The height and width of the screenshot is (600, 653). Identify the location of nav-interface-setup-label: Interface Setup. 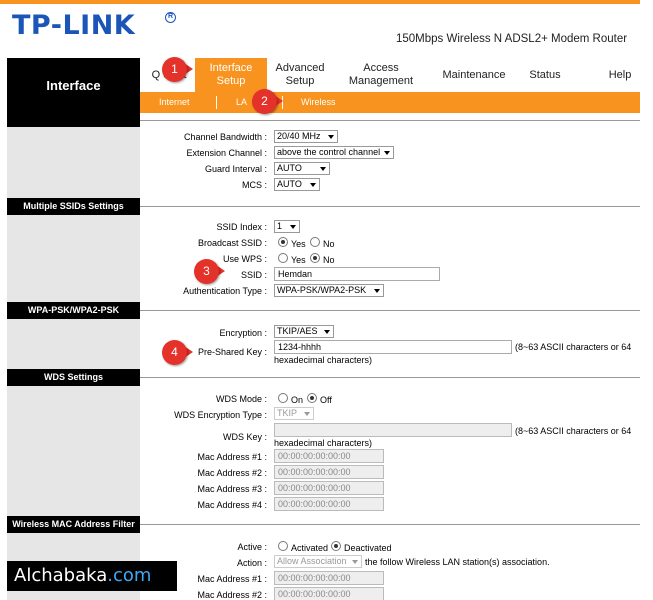
(231, 74).